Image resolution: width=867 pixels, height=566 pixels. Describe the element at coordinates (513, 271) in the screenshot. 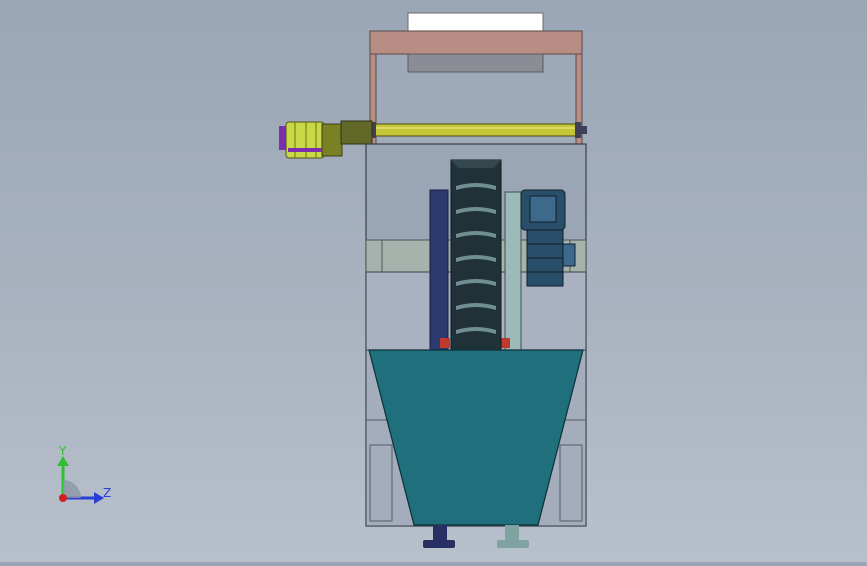

I see `right-side-plate` at that location.